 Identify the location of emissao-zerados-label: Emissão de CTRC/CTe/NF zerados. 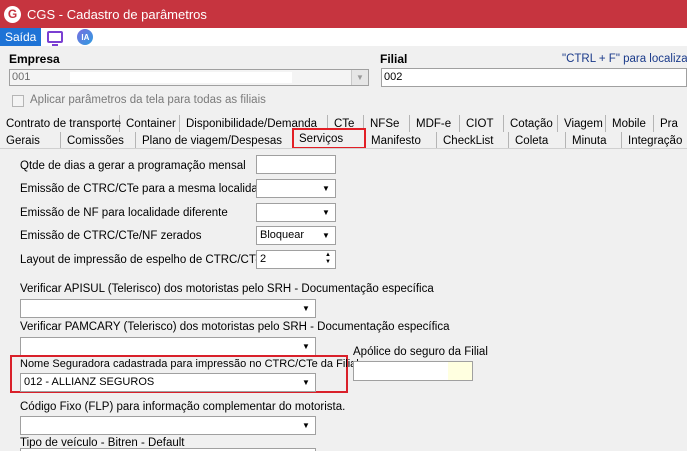
(111, 236).